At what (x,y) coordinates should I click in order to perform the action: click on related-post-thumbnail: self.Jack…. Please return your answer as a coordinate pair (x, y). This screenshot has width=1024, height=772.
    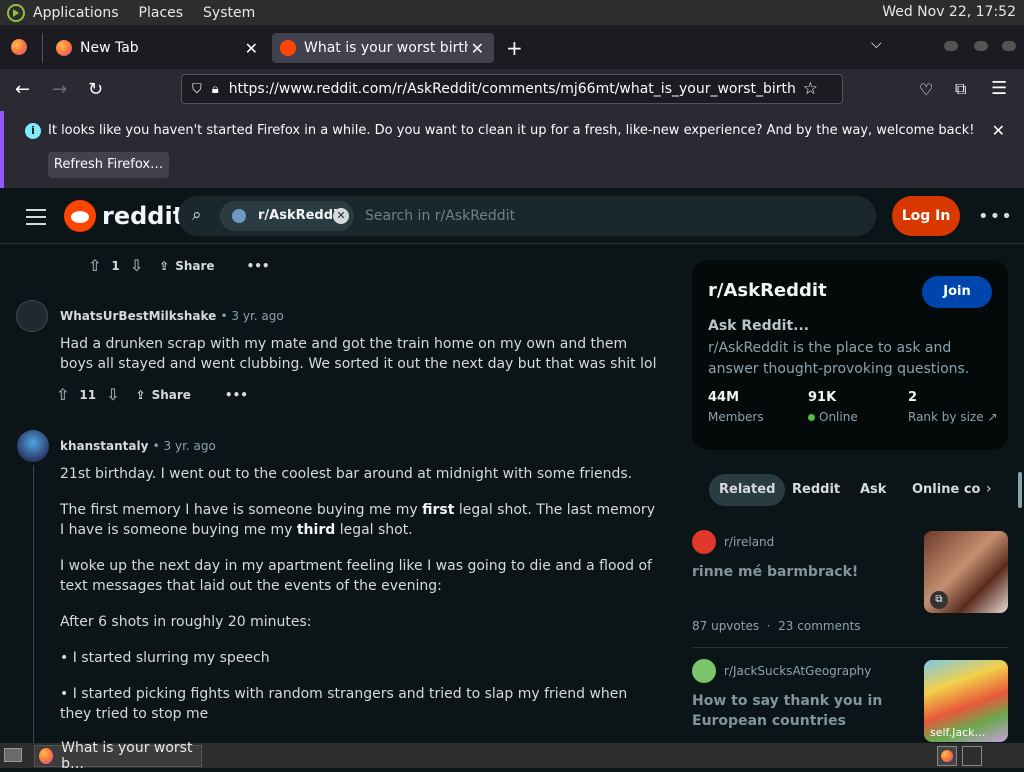
    Looking at the image, I should click on (966, 701).